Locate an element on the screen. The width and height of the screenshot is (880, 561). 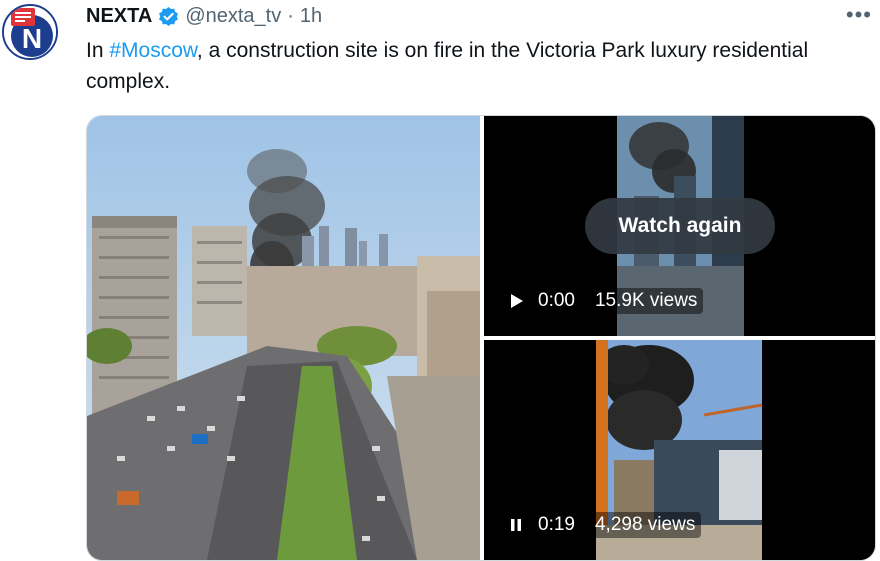
avatar: N is located at coordinates (30, 32).